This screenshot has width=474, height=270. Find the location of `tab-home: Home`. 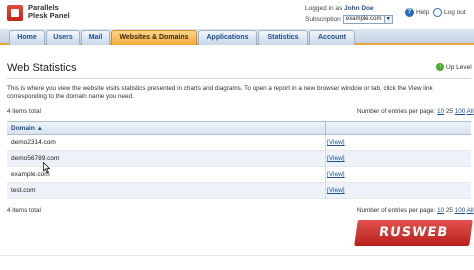

tab-home: Home is located at coordinates (27, 37).